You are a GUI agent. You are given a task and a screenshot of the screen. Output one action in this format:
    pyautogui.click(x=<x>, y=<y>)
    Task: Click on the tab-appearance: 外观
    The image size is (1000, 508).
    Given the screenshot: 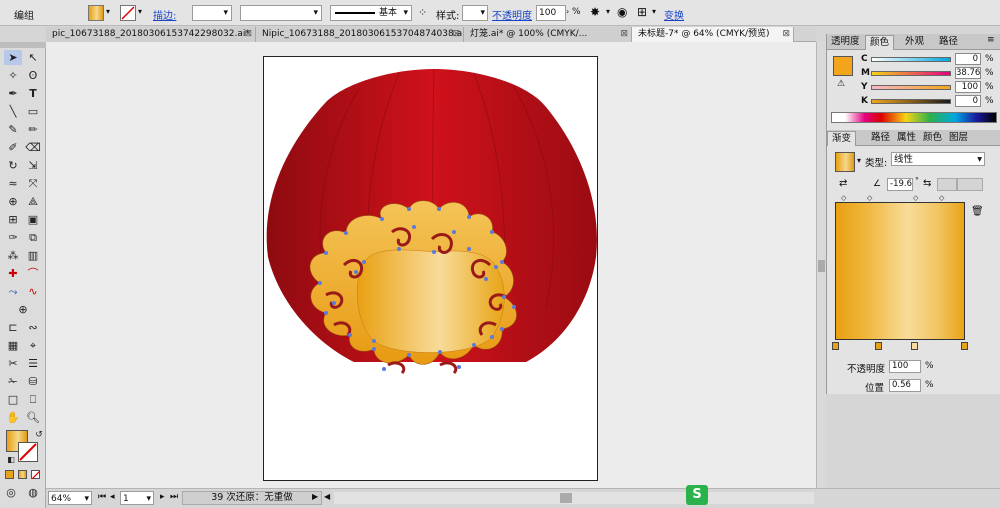 What is the action you would take?
    pyautogui.click(x=914, y=42)
    